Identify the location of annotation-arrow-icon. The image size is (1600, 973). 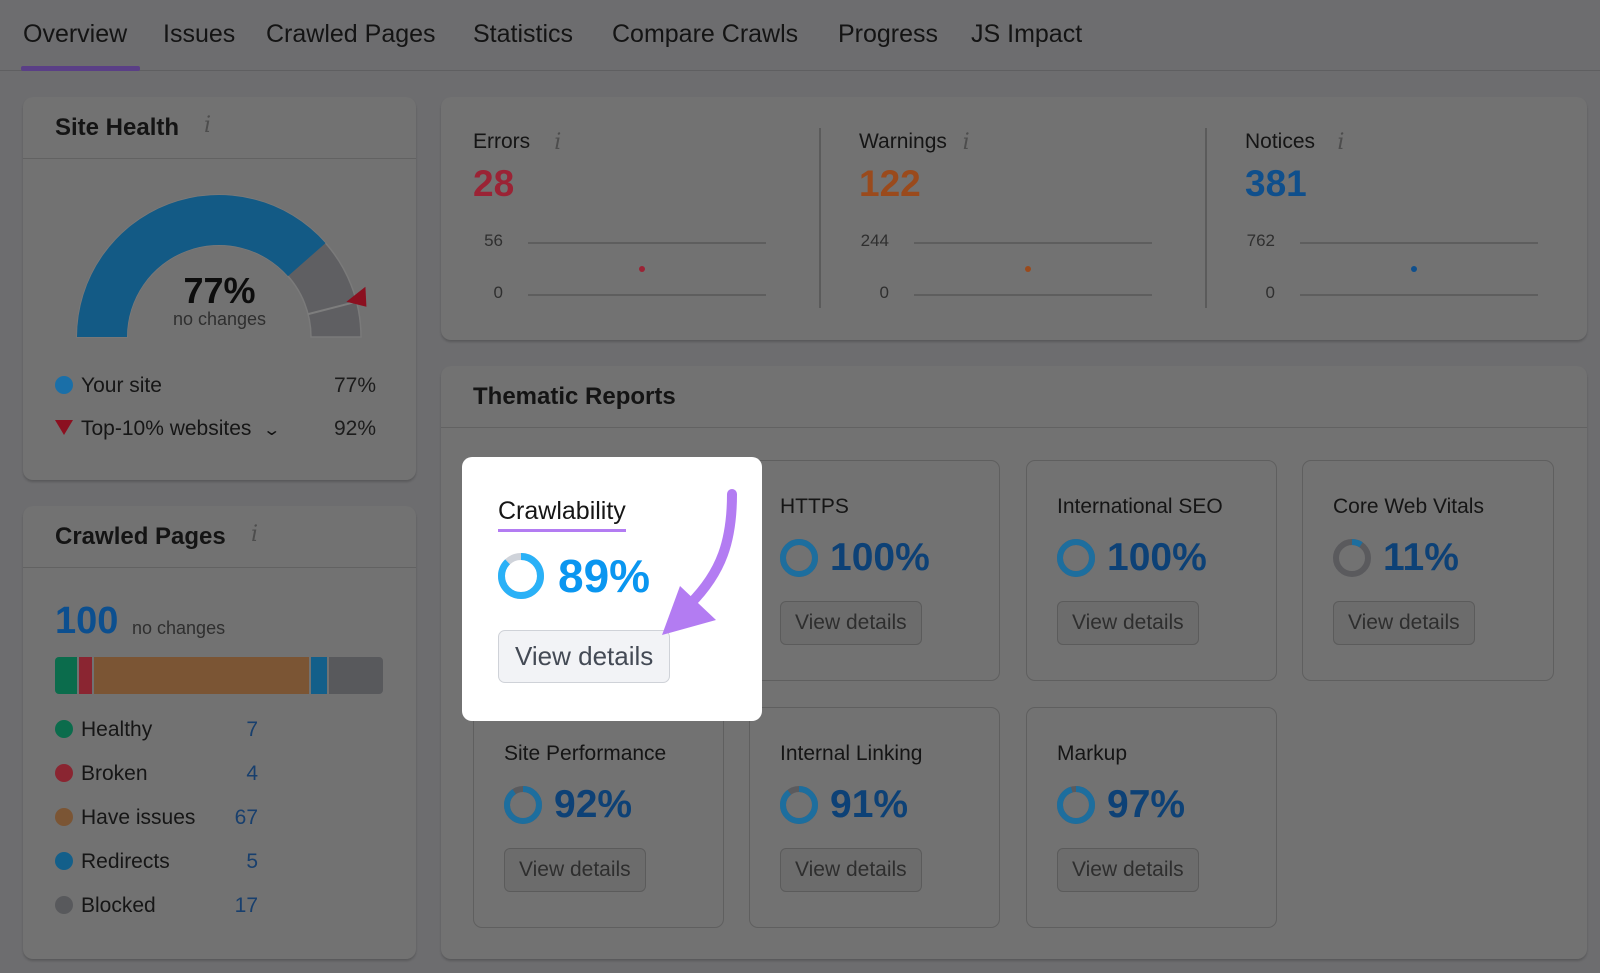
(699, 562).